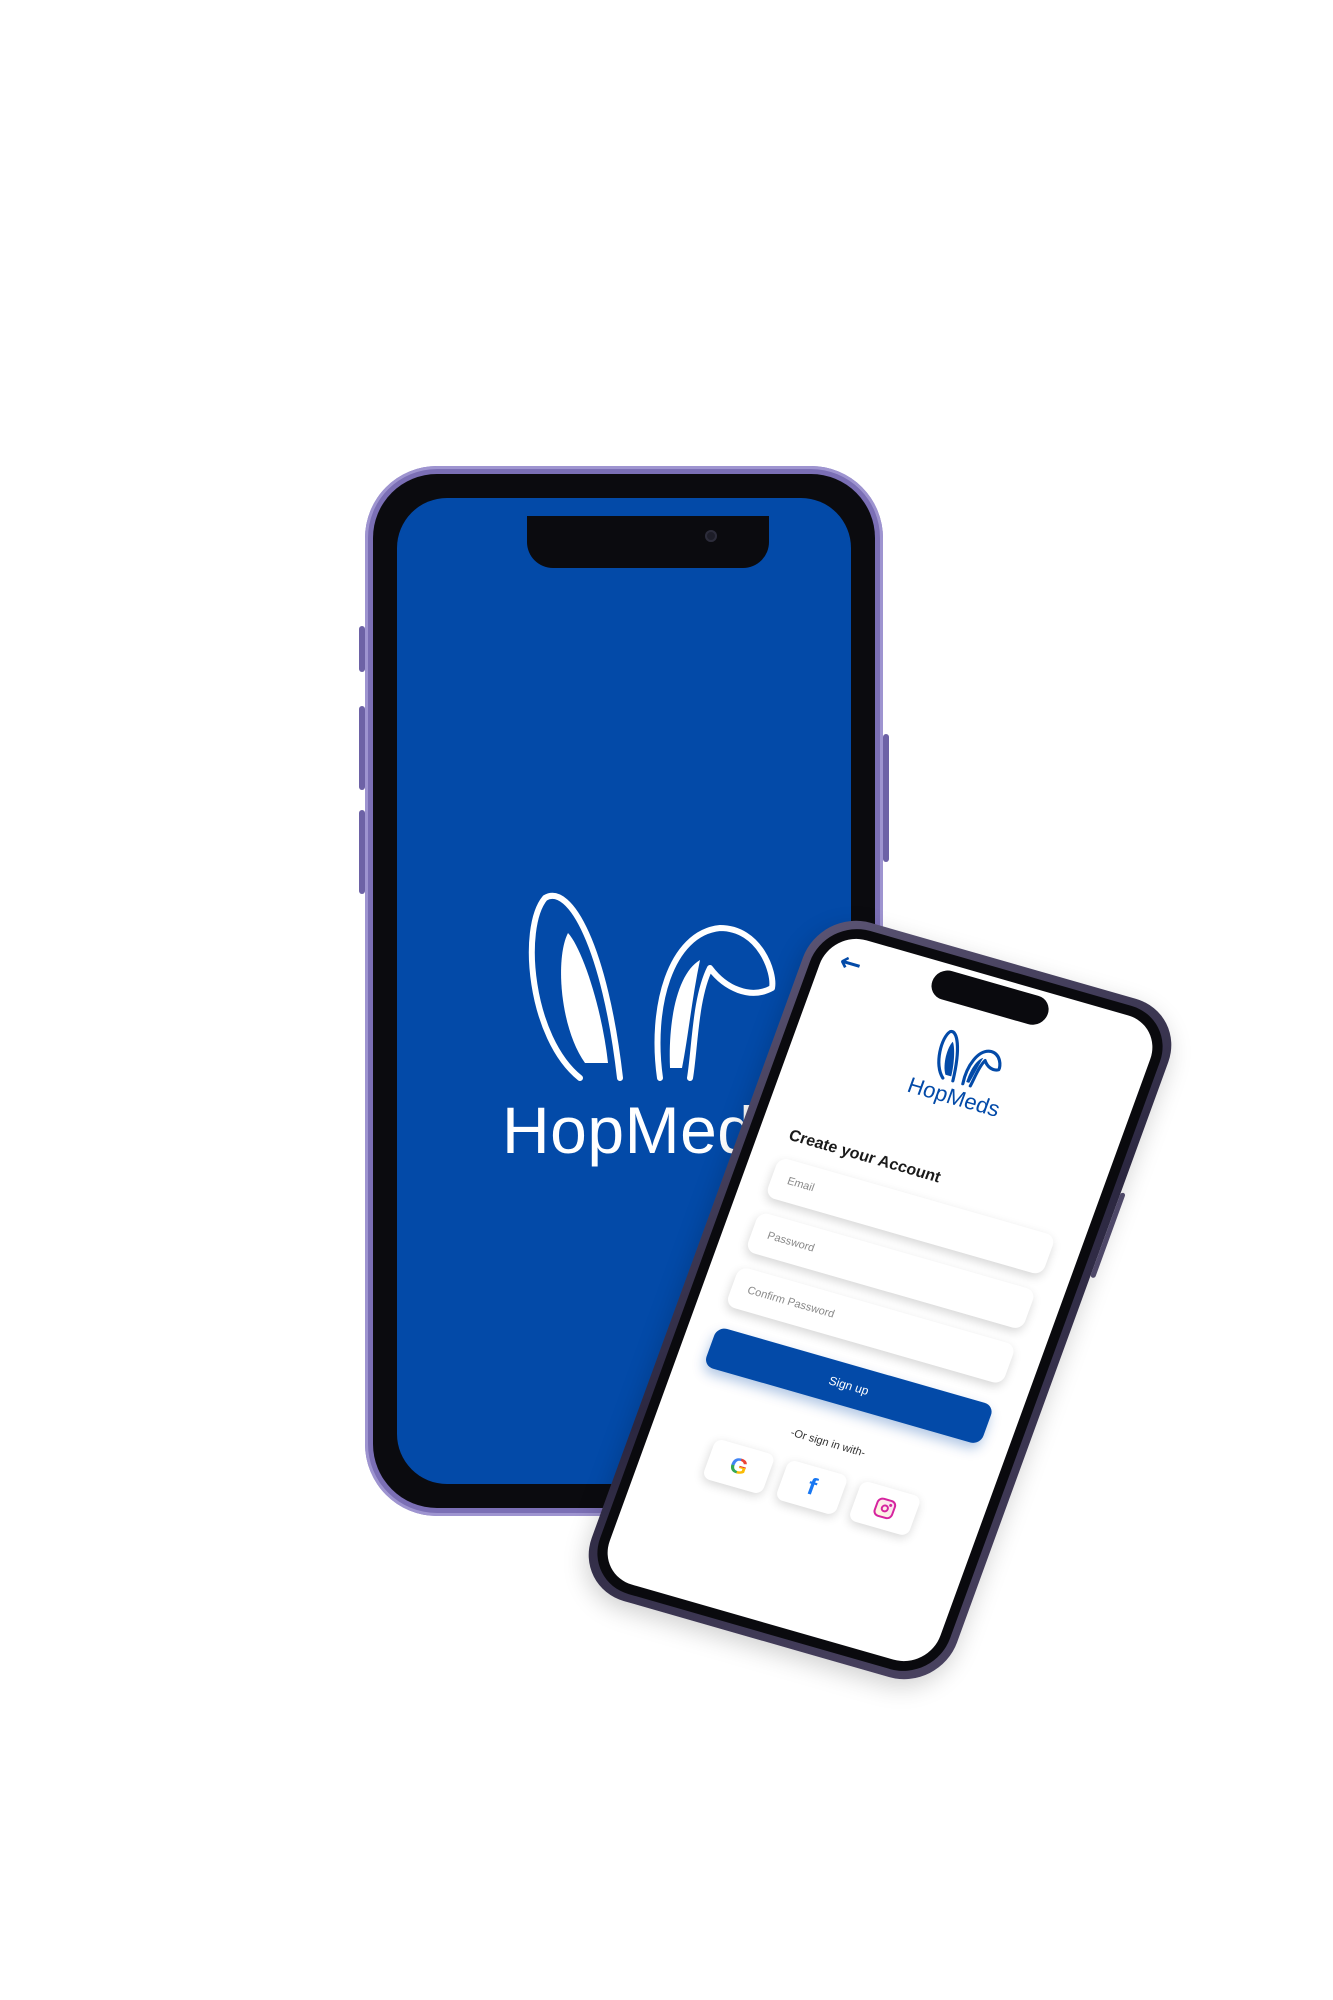  I want to click on power-button, so click(886, 798).